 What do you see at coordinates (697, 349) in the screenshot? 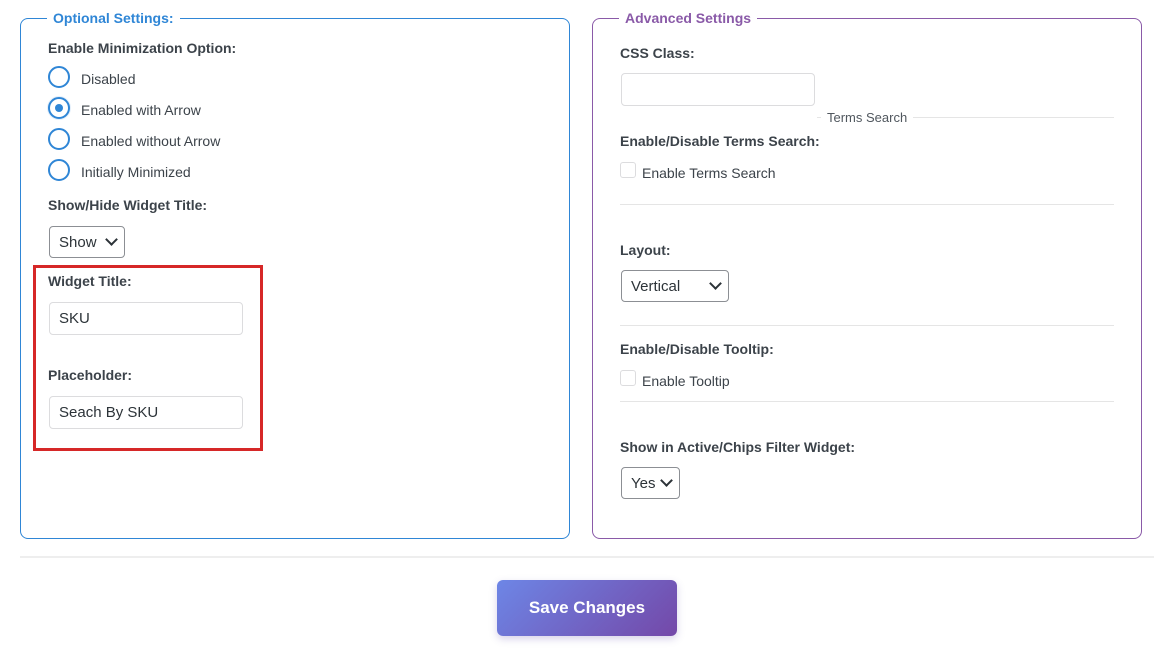
I see `tooltip-label: Enable/Disable Tooltip:` at bounding box center [697, 349].